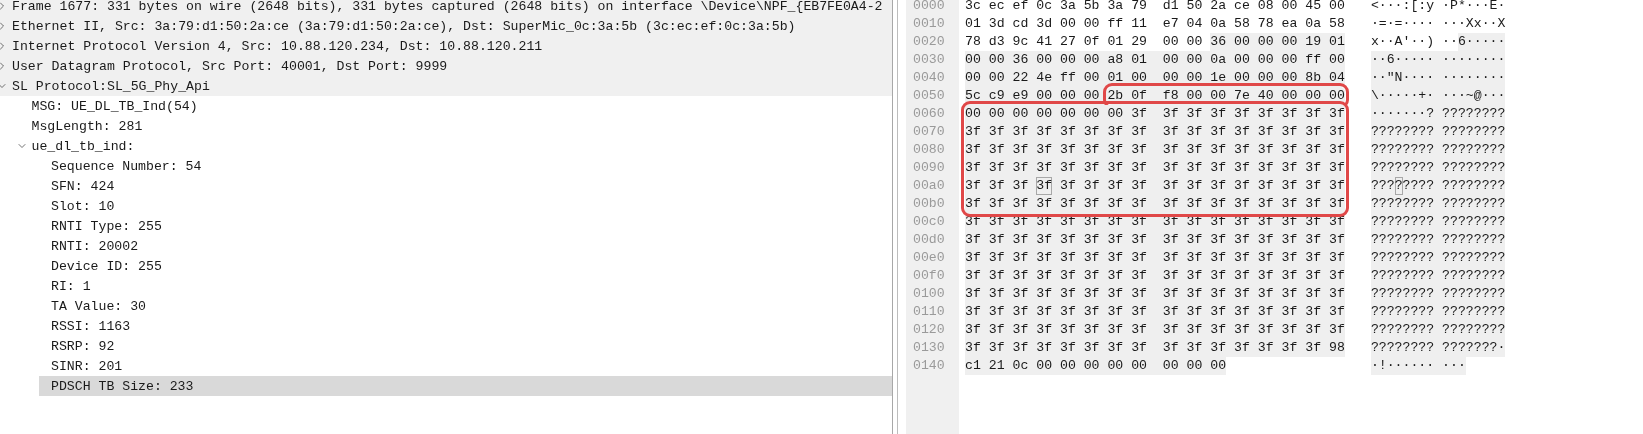 The image size is (1643, 434). Describe the element at coordinates (929, 150) in the screenshot. I see `byte-offset: 0080` at that location.